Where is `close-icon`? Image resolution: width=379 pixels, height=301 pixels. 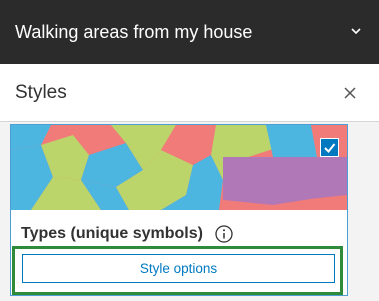 close-icon is located at coordinates (350, 93).